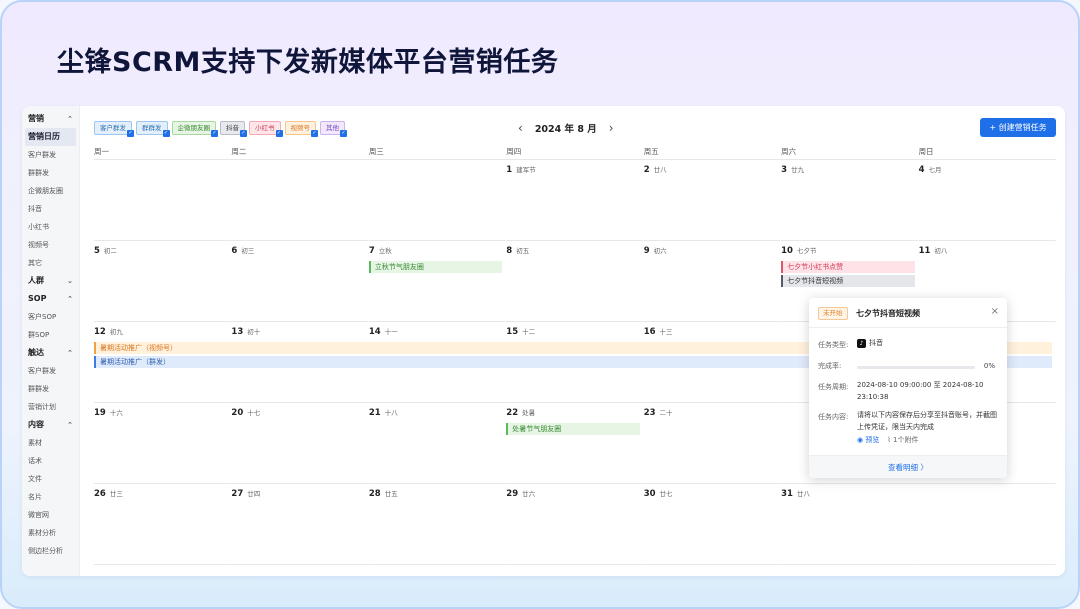 This screenshot has height=609, width=1080. Describe the element at coordinates (248, 251) in the screenshot. I see `lunar-label: 初三` at that location.